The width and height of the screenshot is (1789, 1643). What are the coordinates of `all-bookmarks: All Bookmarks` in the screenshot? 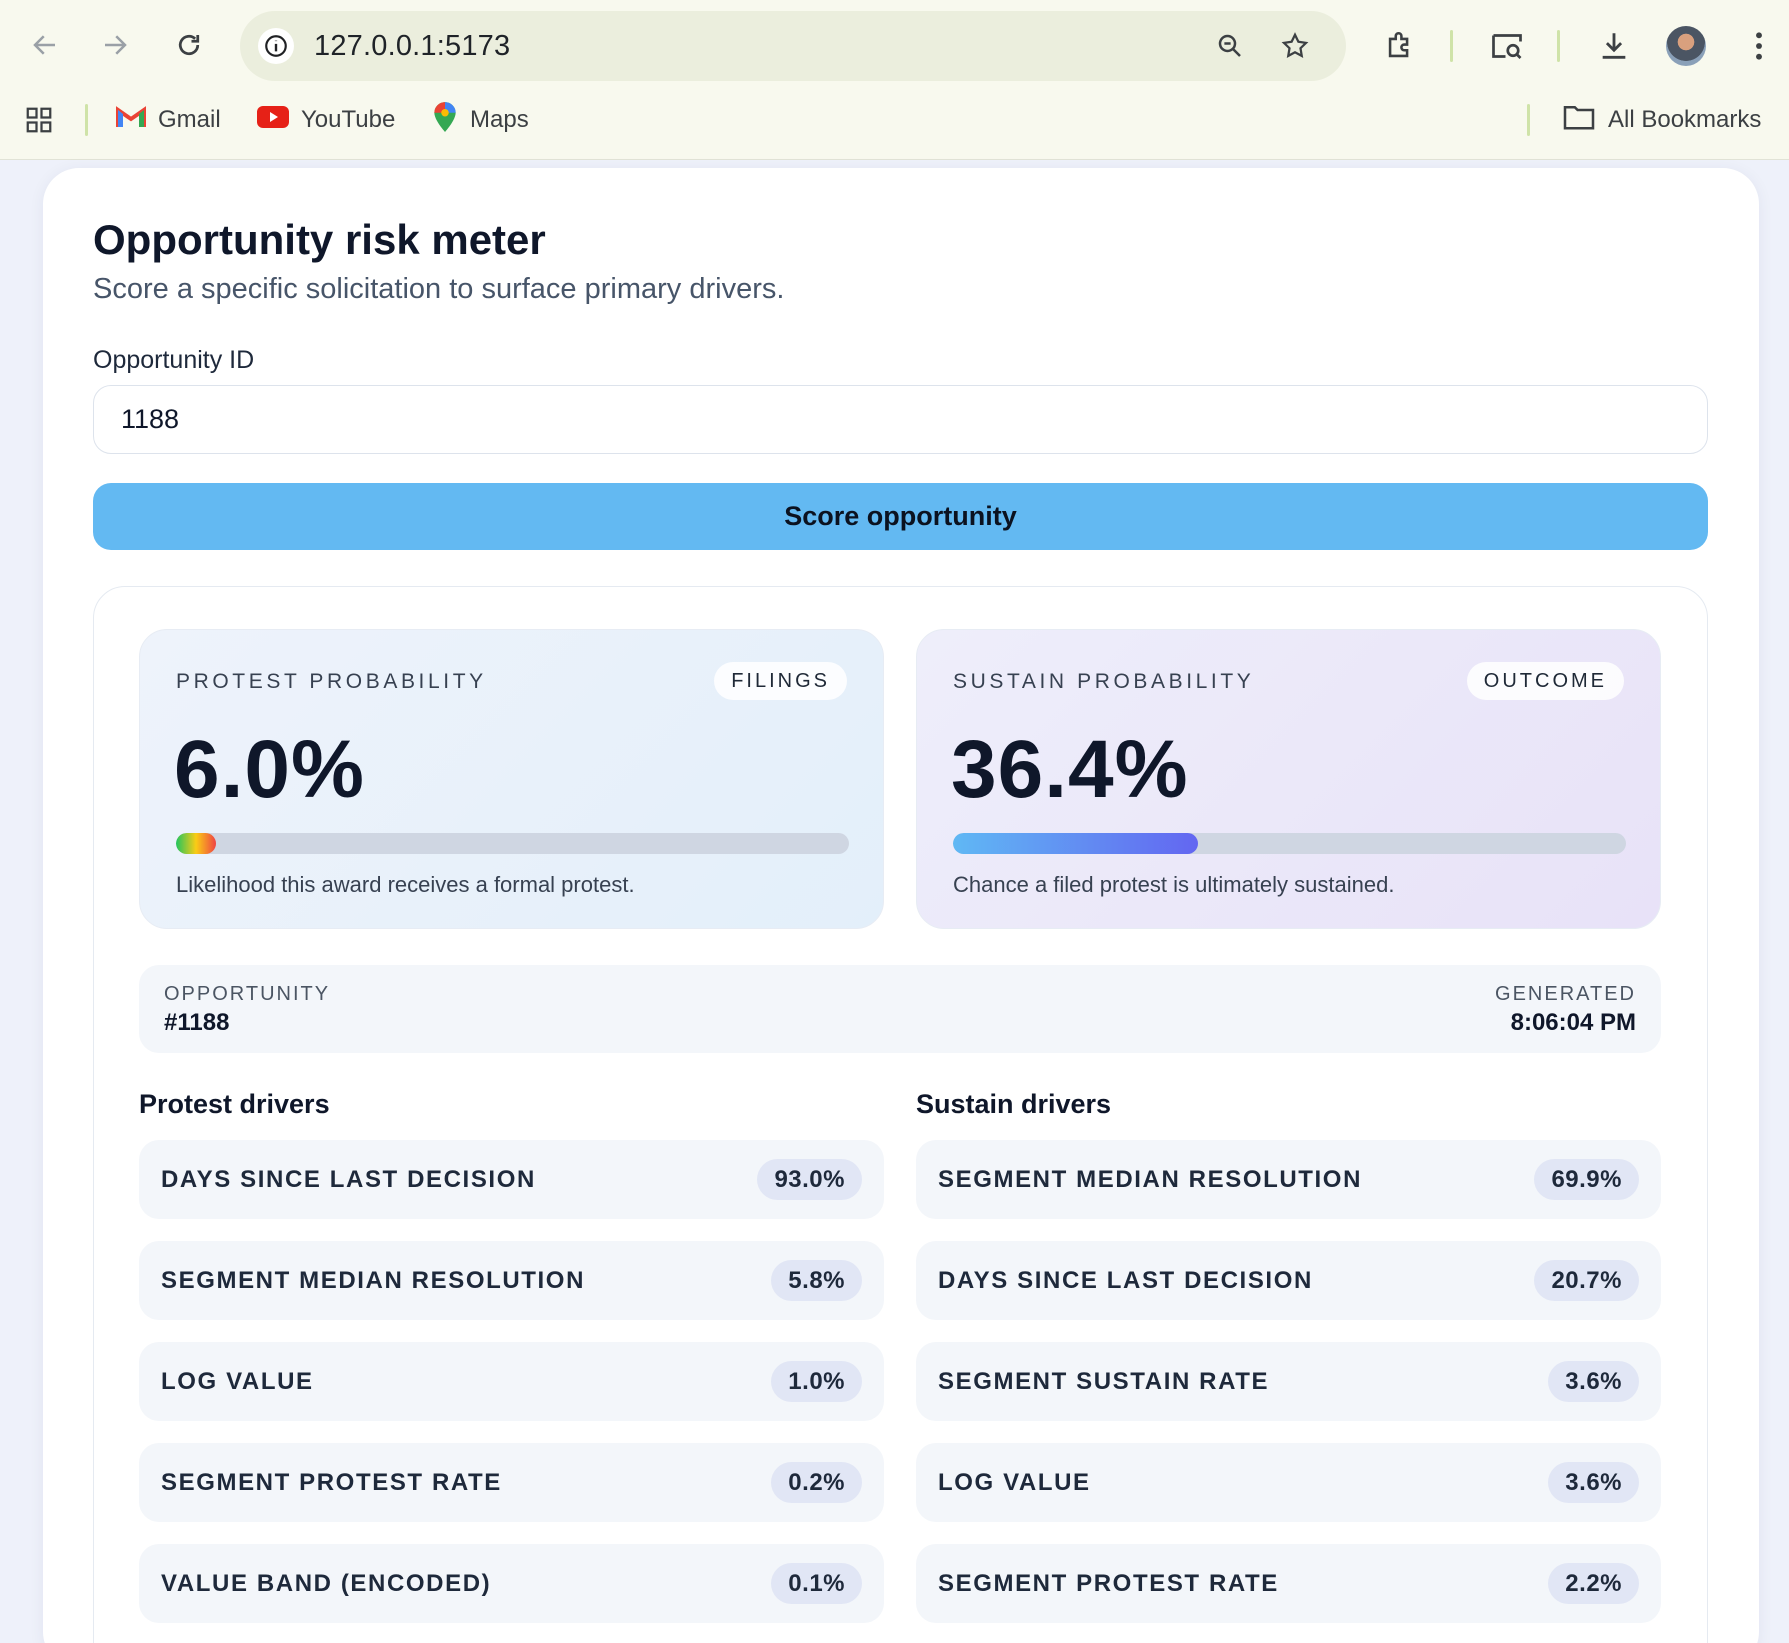 It's located at (1661, 120).